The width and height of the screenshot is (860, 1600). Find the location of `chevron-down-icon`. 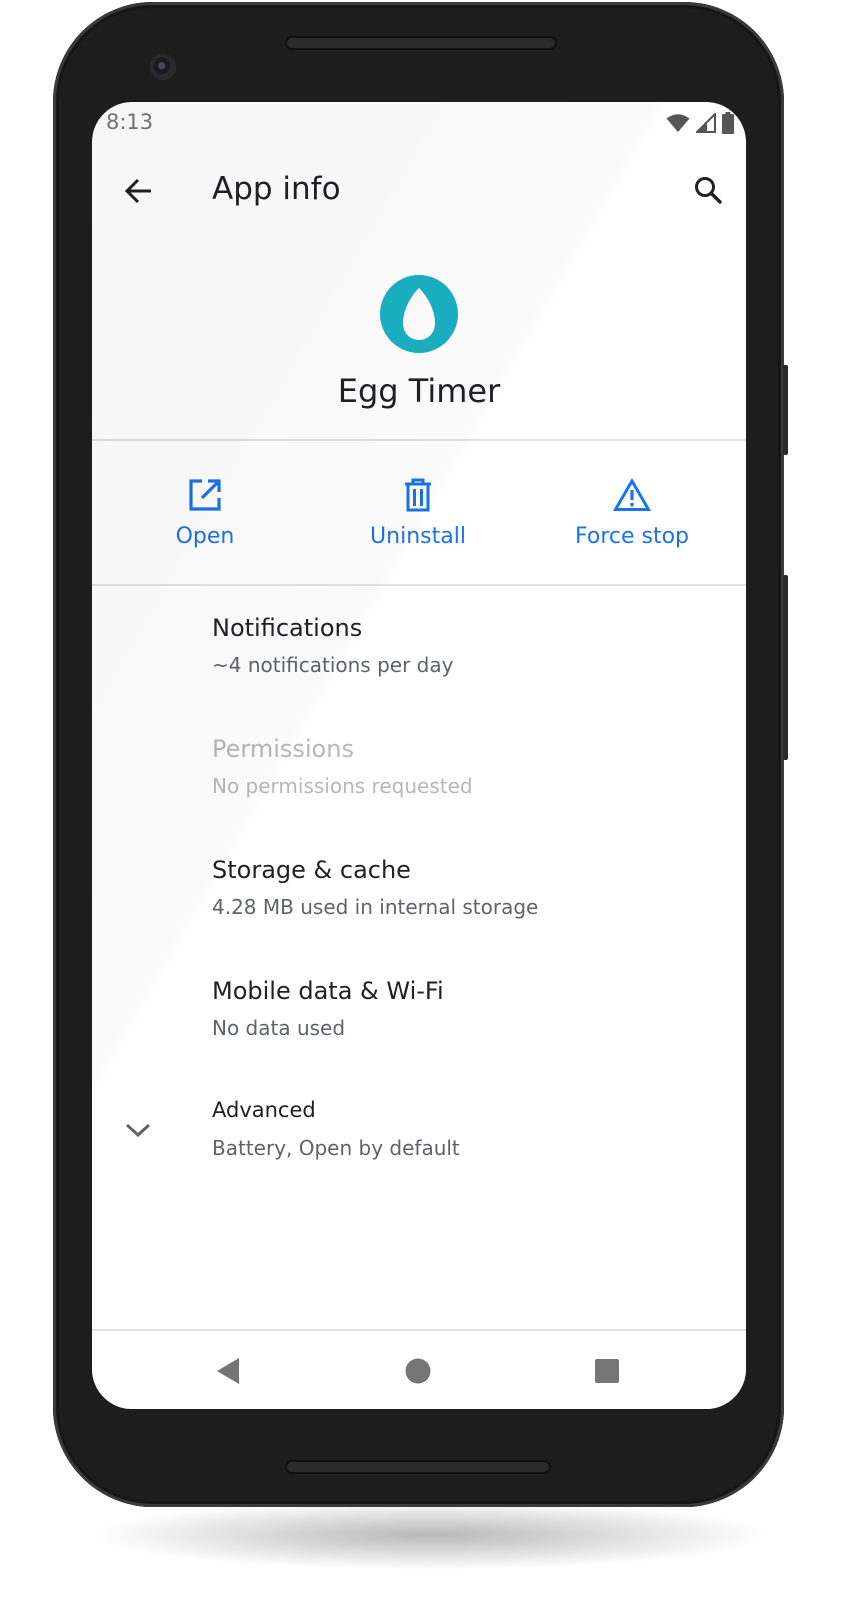

chevron-down-icon is located at coordinates (138, 1130).